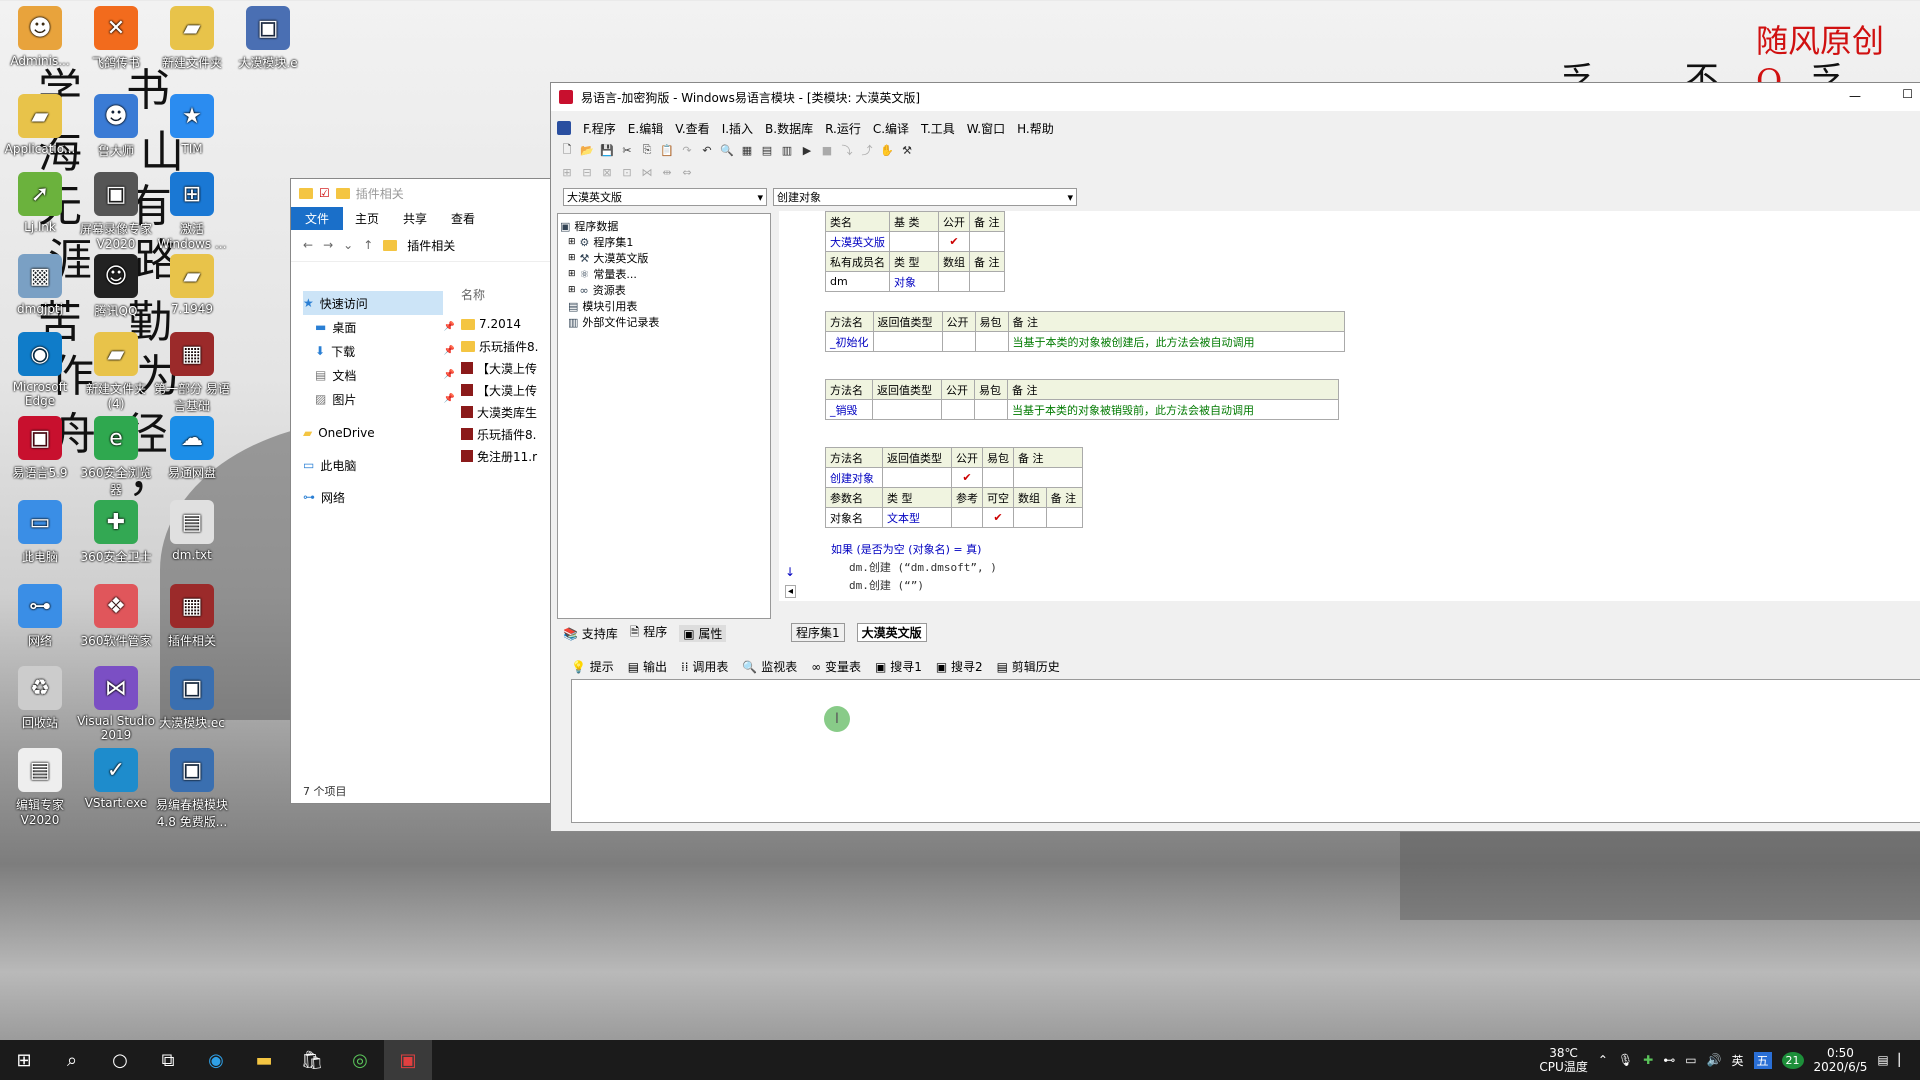 This screenshot has height=1080, width=1920. I want to click on run-icon: ▶, so click(807, 150).